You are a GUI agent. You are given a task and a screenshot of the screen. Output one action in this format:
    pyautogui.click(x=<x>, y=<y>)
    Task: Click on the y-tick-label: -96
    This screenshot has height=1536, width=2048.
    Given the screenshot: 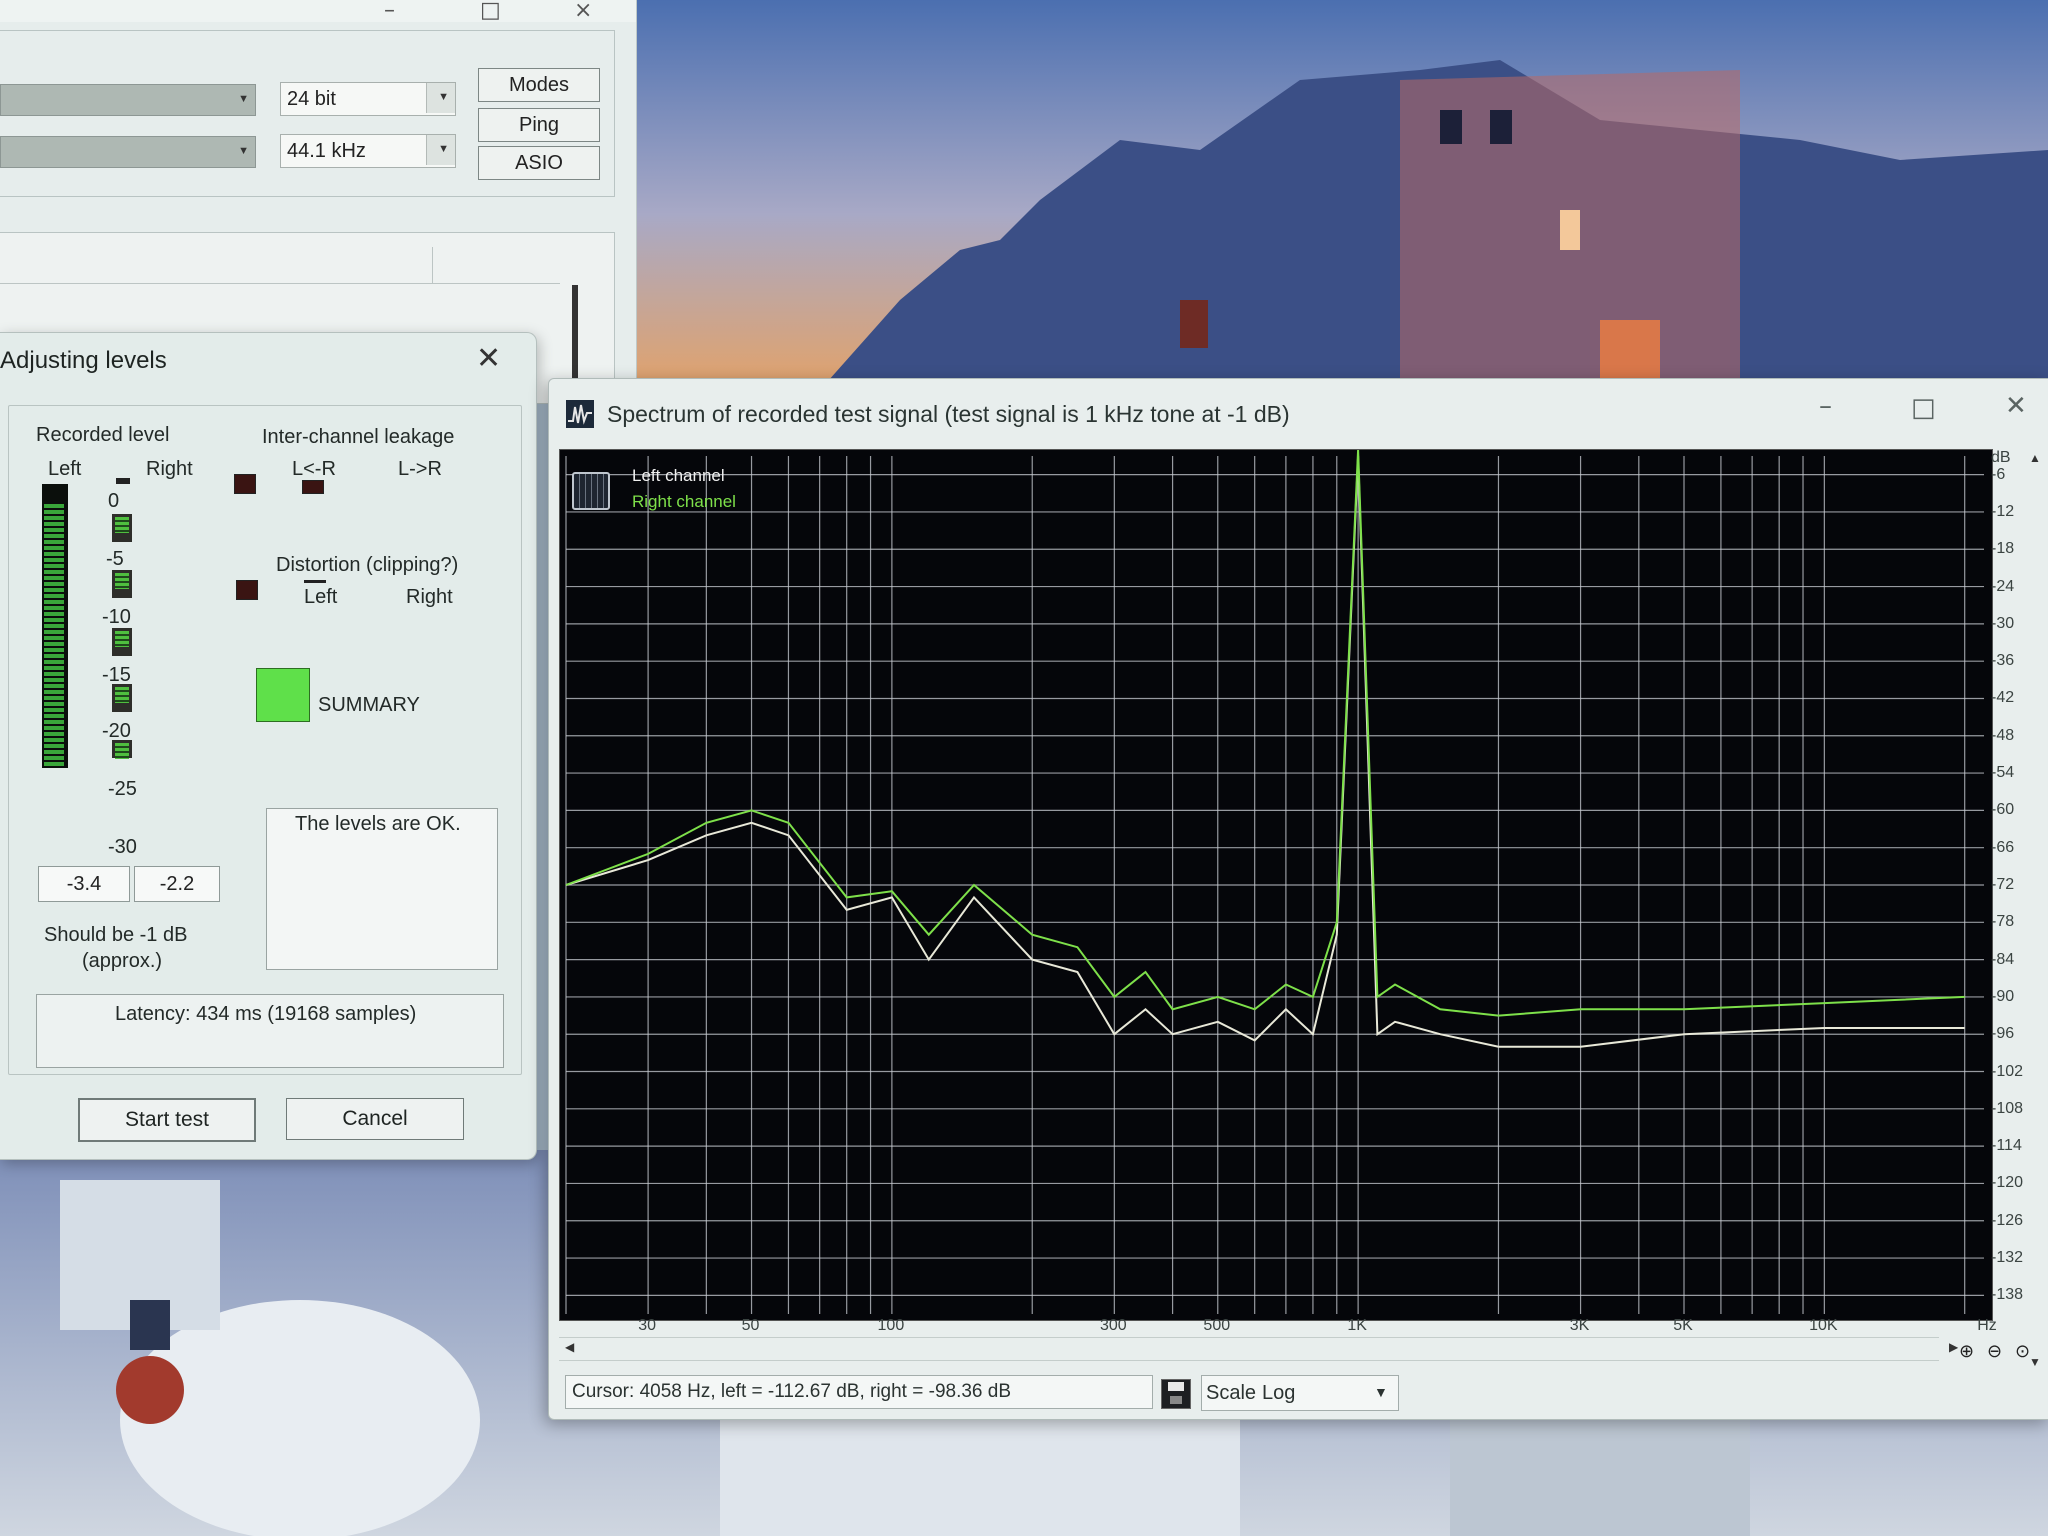 What is the action you would take?
    pyautogui.click(x=2003, y=1034)
    